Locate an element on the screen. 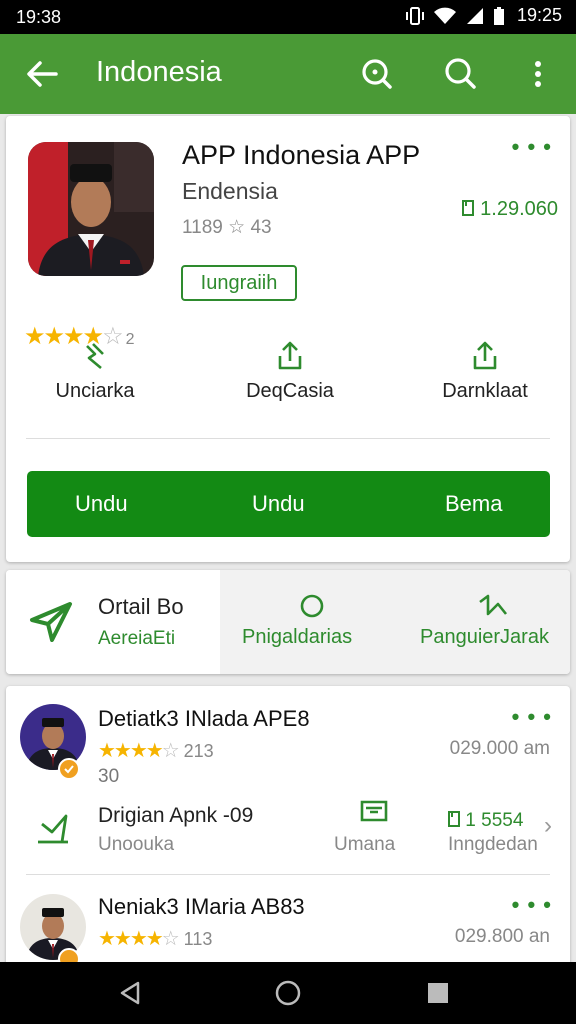 This screenshot has height=1024, width=576. app-rating-text: 1189 ☆ 43 is located at coordinates (227, 227).